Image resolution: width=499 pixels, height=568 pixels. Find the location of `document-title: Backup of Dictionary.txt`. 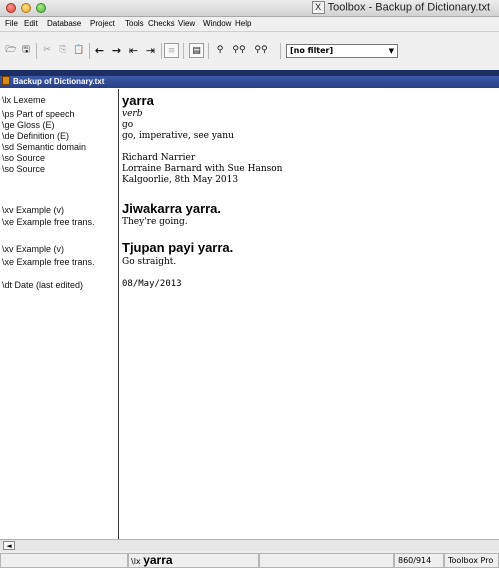

document-title: Backup of Dictionary.txt is located at coordinates (59, 81).